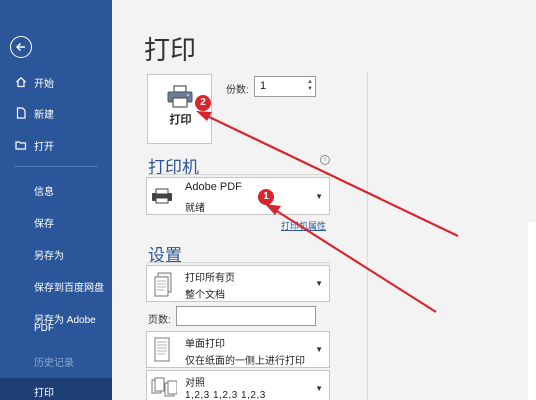 The width and height of the screenshot is (536, 400). I want to click on back-button, so click(21, 47).